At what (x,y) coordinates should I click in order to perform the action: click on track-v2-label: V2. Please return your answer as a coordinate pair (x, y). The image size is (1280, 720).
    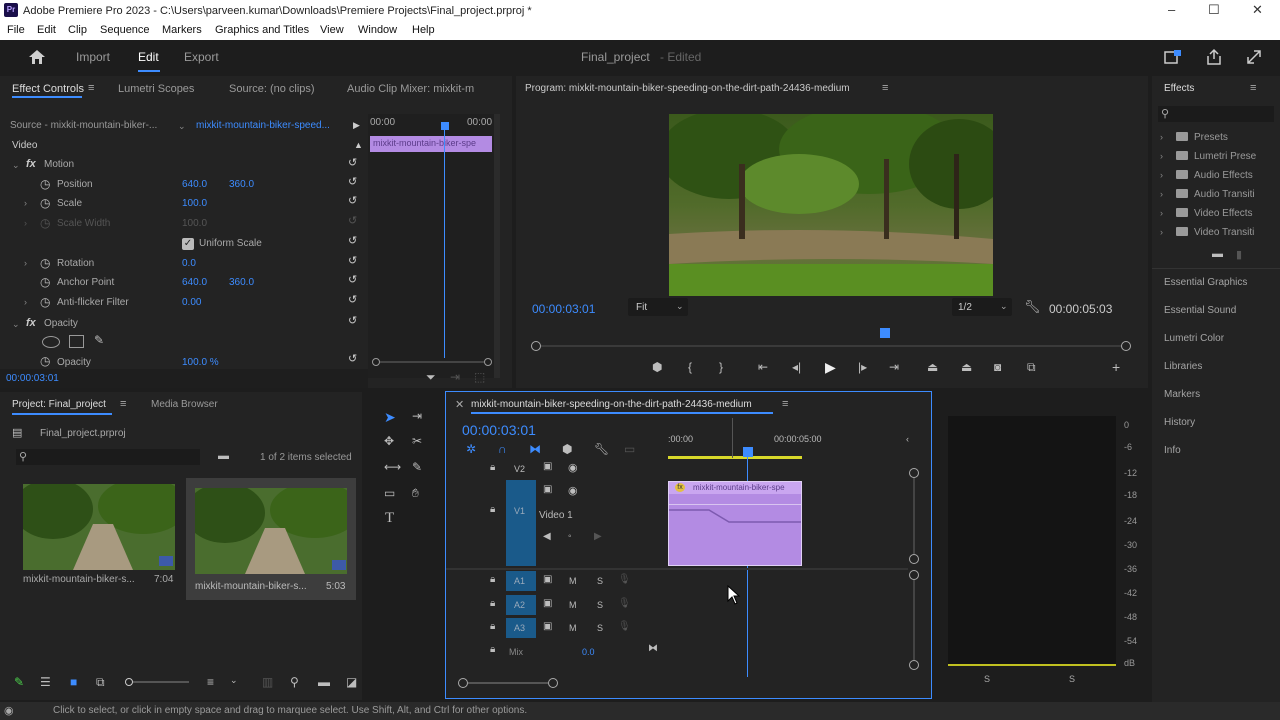
    Looking at the image, I should click on (519, 469).